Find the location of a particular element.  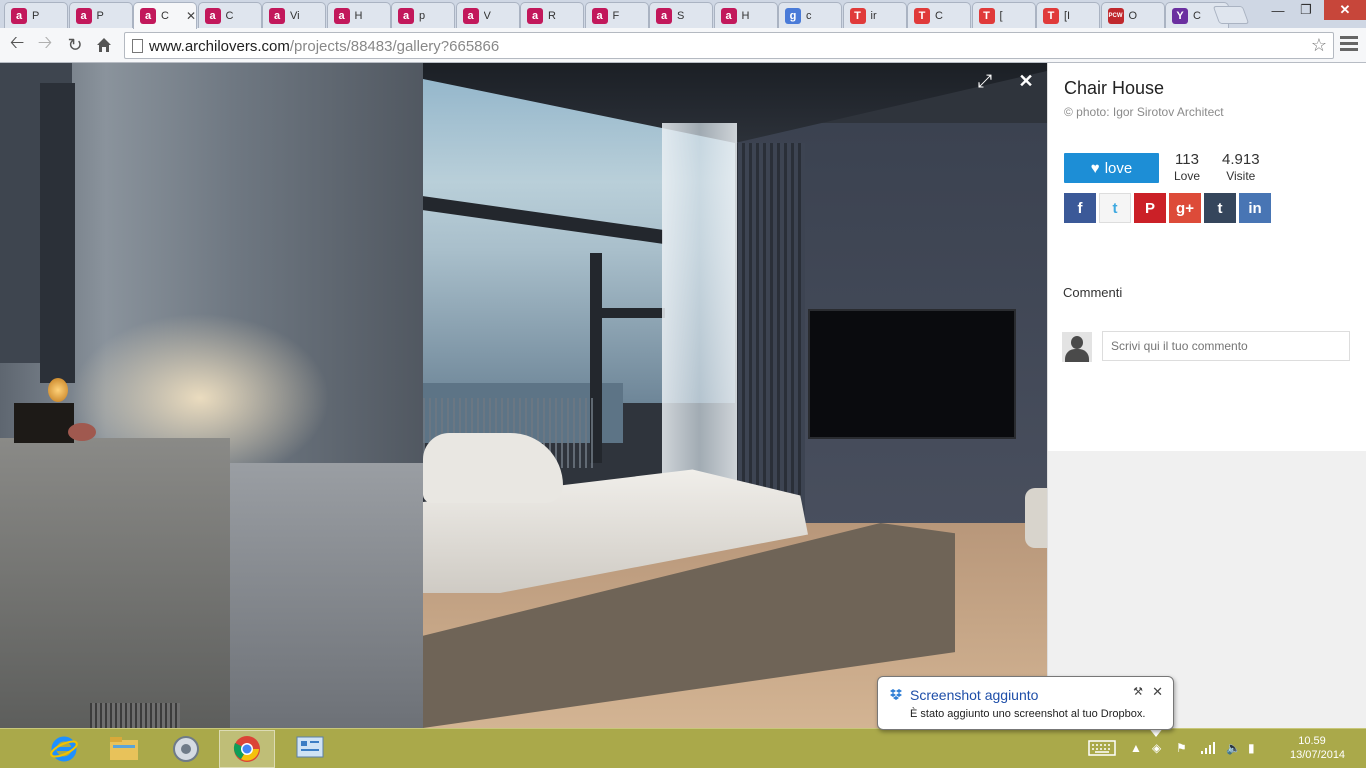

new-tab-button is located at coordinates (1231, 15).